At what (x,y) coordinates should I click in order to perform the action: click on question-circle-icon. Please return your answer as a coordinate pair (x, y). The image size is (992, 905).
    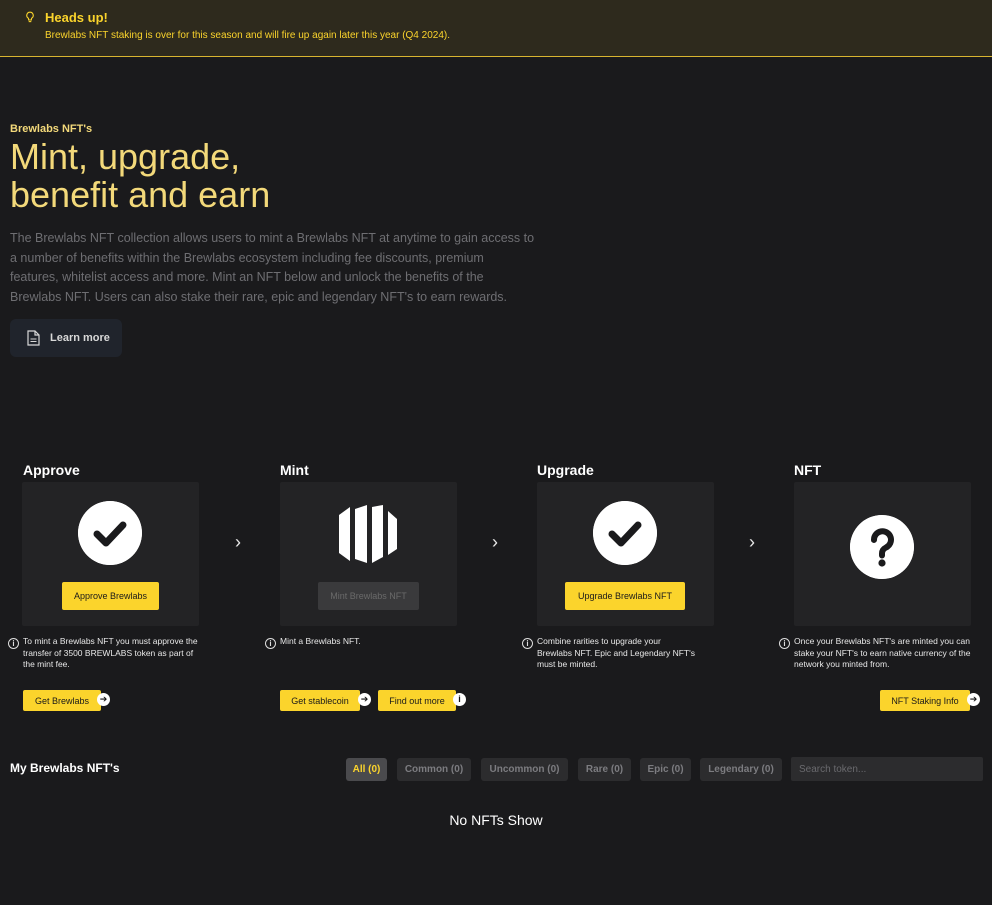
    Looking at the image, I should click on (882, 547).